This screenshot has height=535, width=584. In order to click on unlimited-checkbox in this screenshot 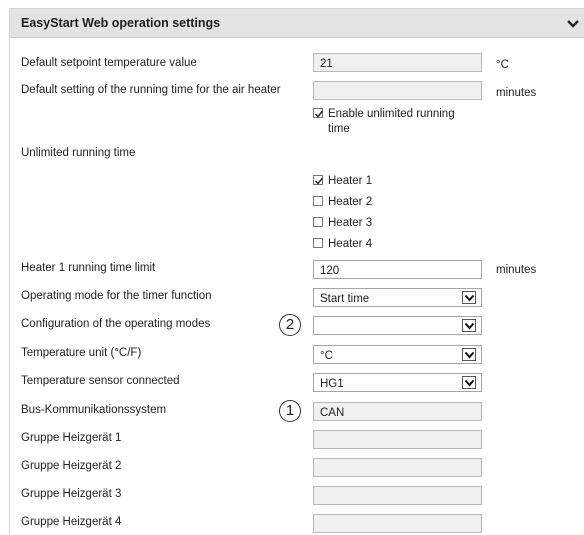, I will do `click(318, 113)`.